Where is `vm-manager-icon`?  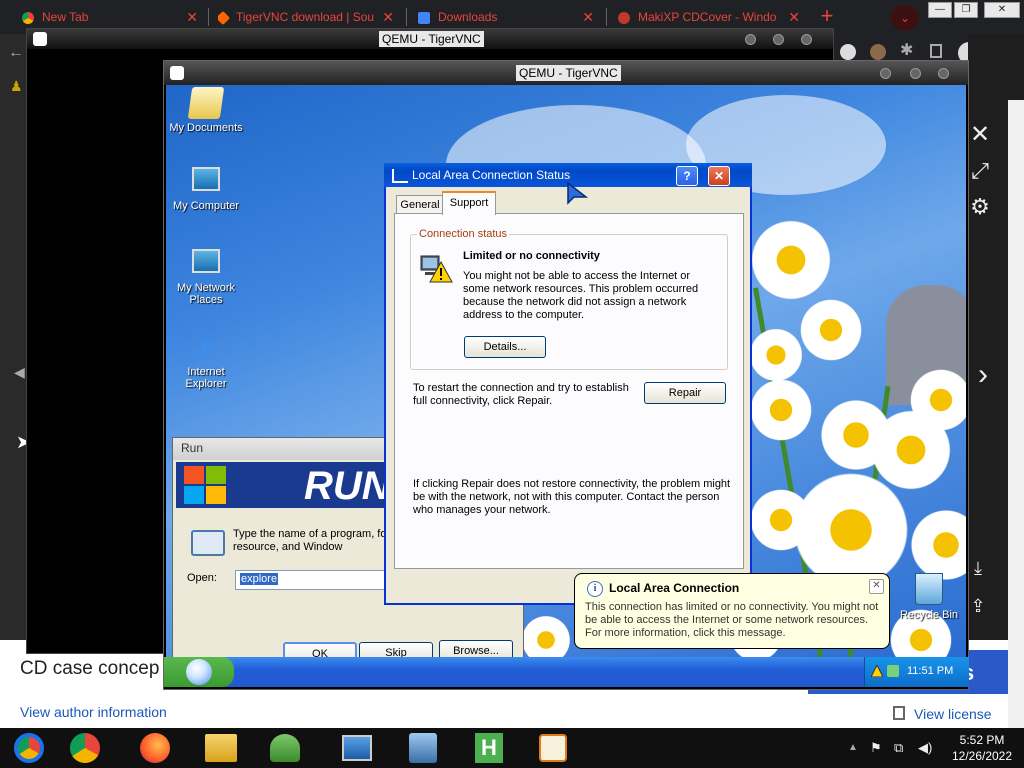
vm-manager-icon is located at coordinates (423, 748).